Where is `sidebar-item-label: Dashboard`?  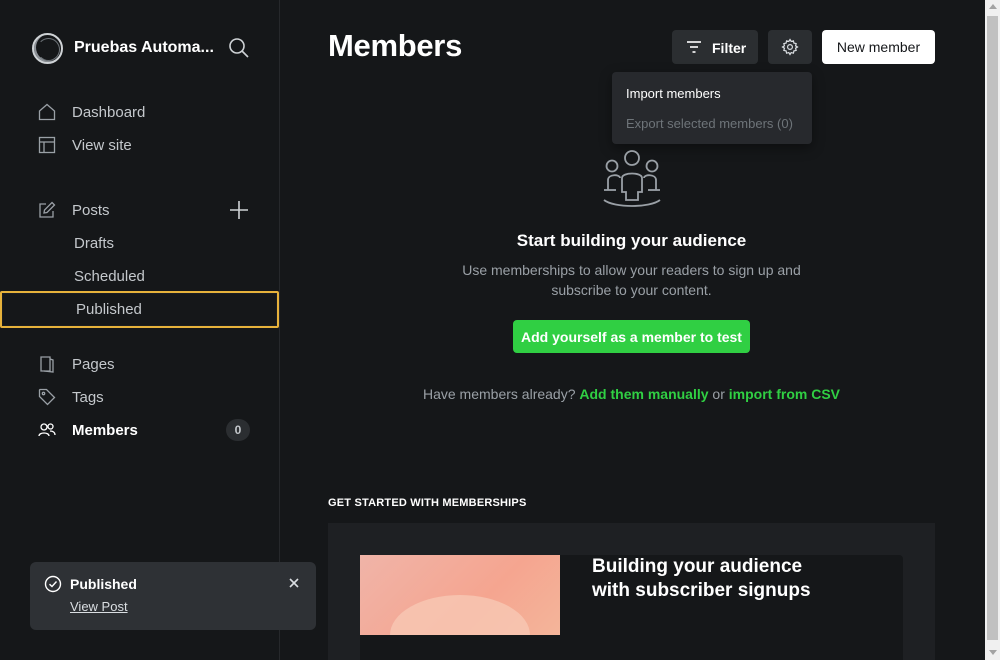 sidebar-item-label: Dashboard is located at coordinates (109, 112).